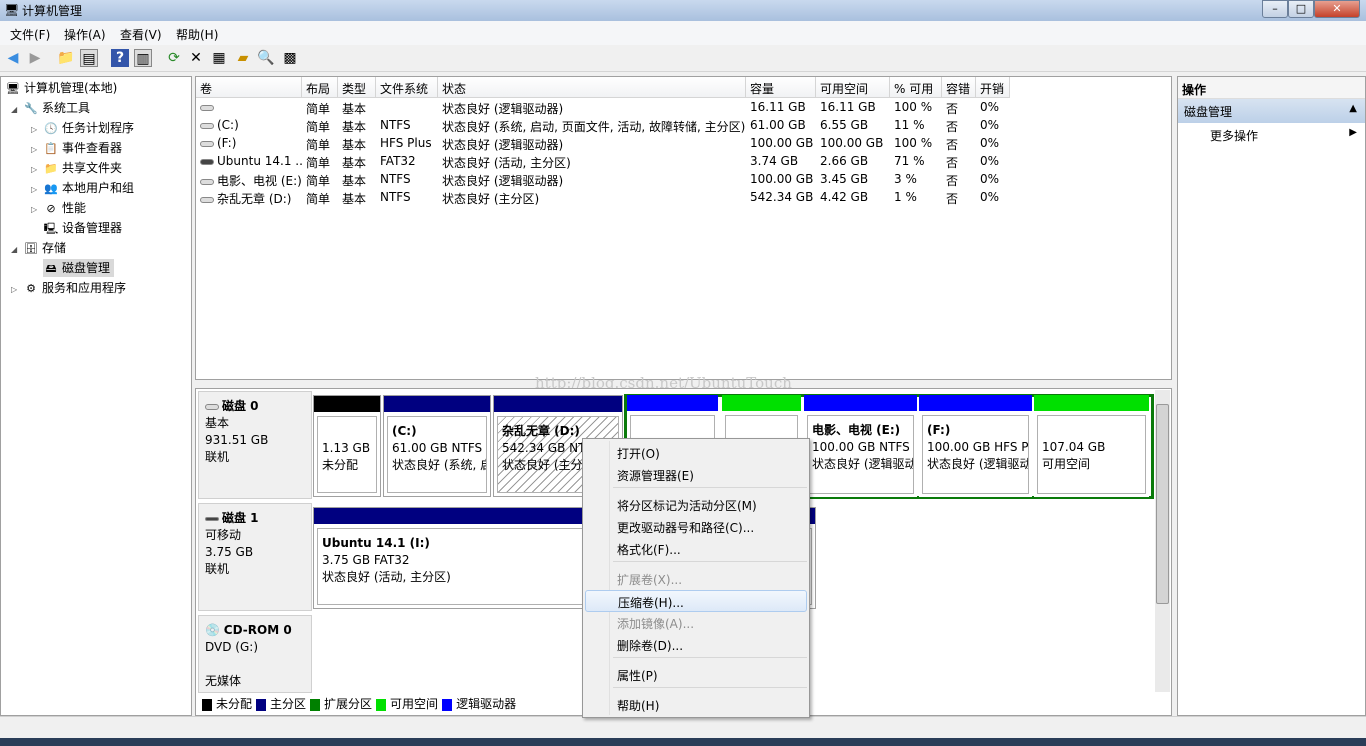 This screenshot has width=1366, height=746. What do you see at coordinates (174, 58) in the screenshot?
I see `refresh-icon: ⟳` at bounding box center [174, 58].